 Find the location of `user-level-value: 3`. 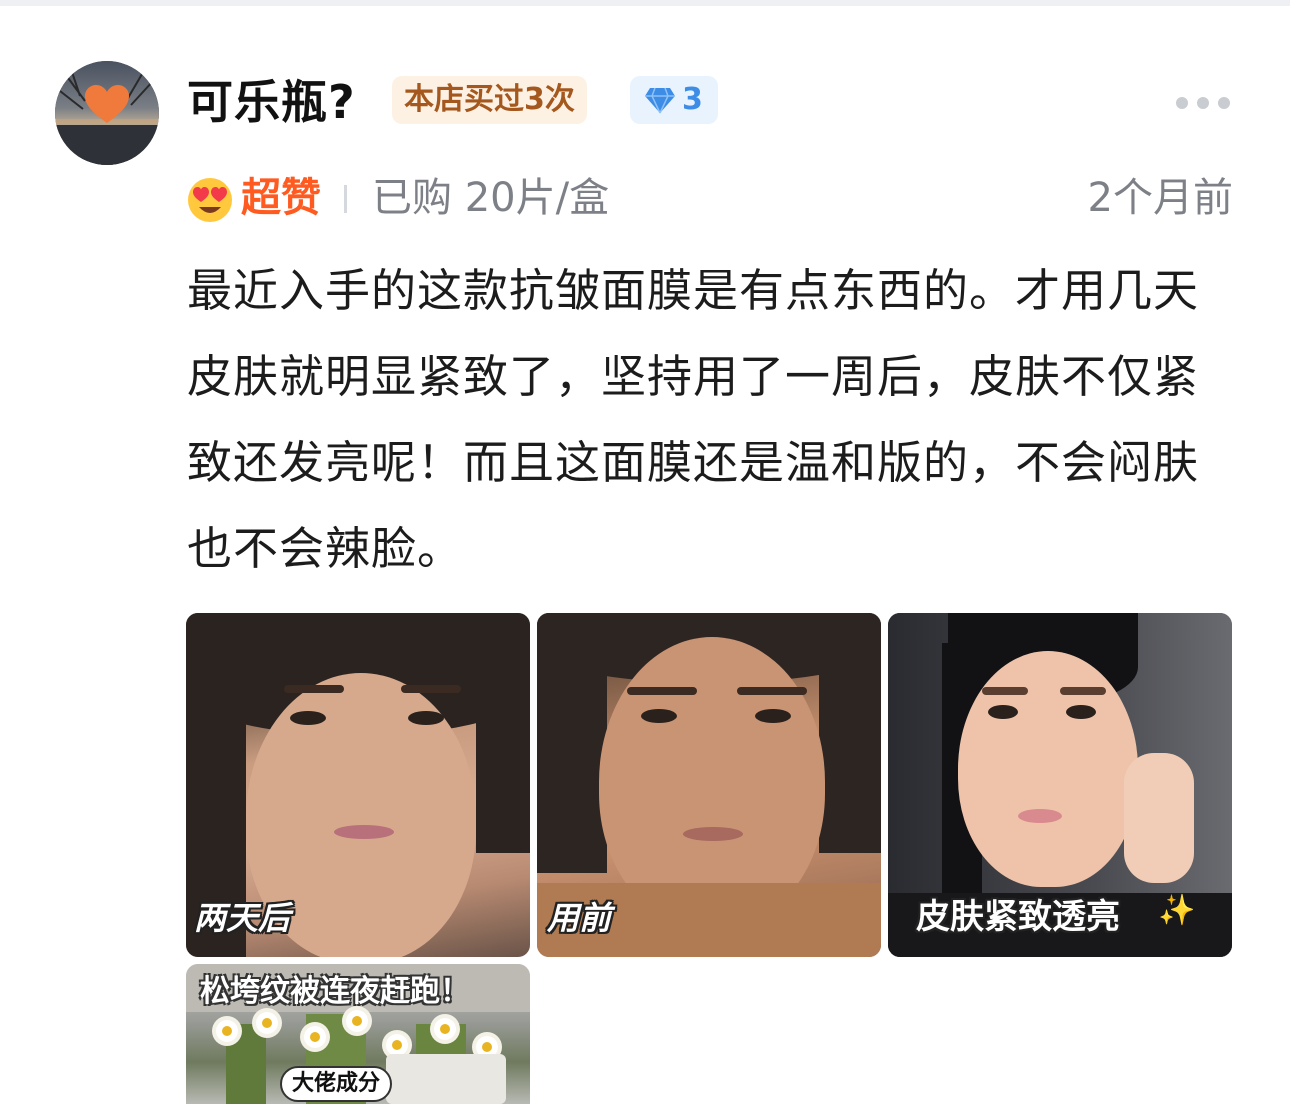

user-level-value: 3 is located at coordinates (692, 99).